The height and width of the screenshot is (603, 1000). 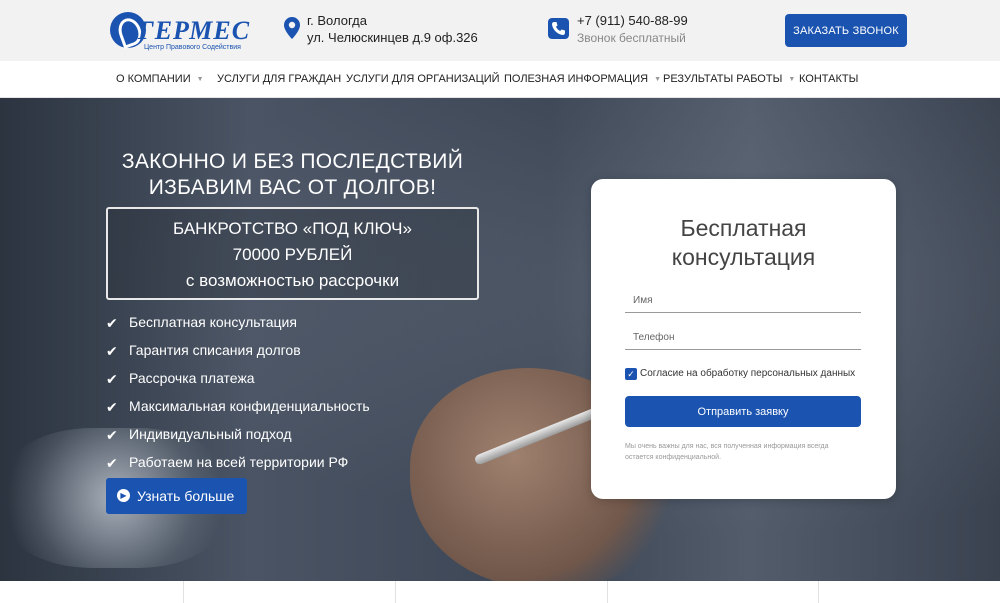 What do you see at coordinates (743, 228) in the screenshot?
I see `form-title-line1: Бесплатная` at bounding box center [743, 228].